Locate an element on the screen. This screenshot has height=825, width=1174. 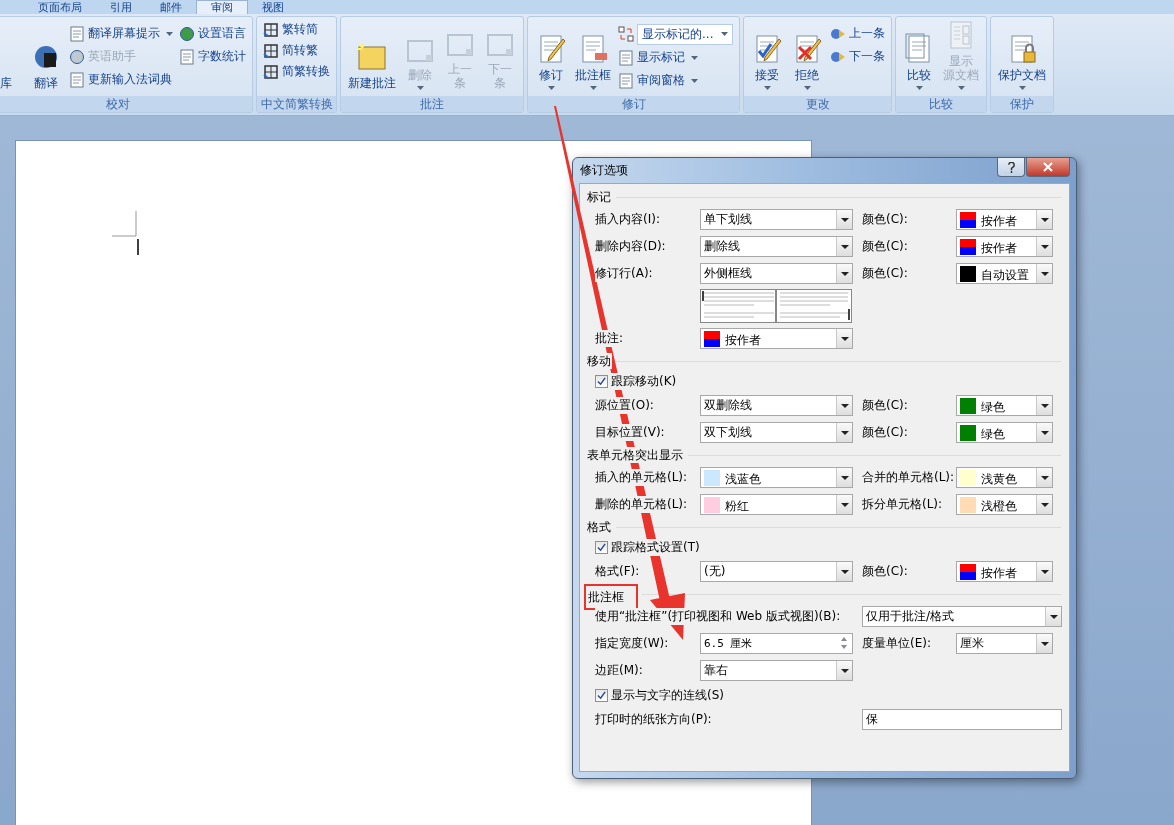
field-label: 指定宽度(W): is located at coordinates (632, 643).